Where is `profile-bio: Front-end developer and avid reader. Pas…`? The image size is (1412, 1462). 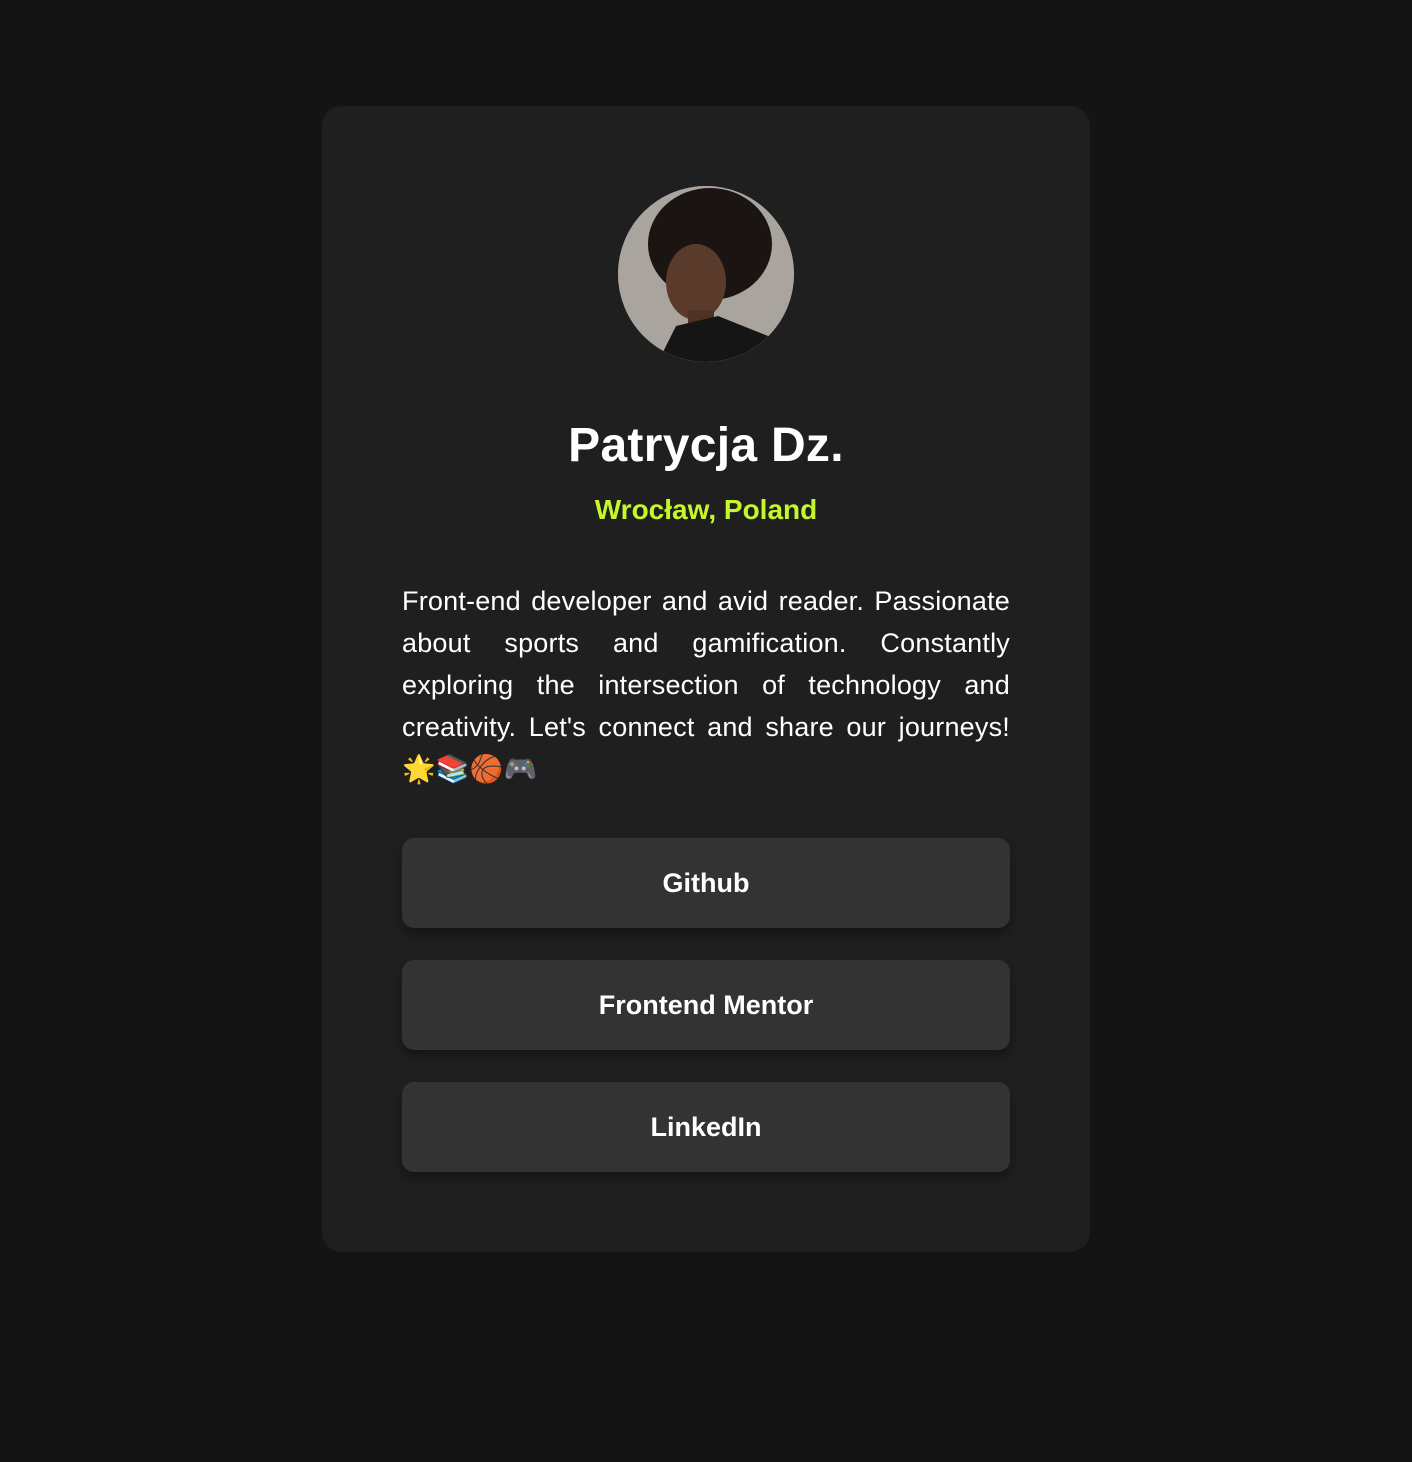
profile-bio: Front-end developer and avid reader. Pas… is located at coordinates (706, 685).